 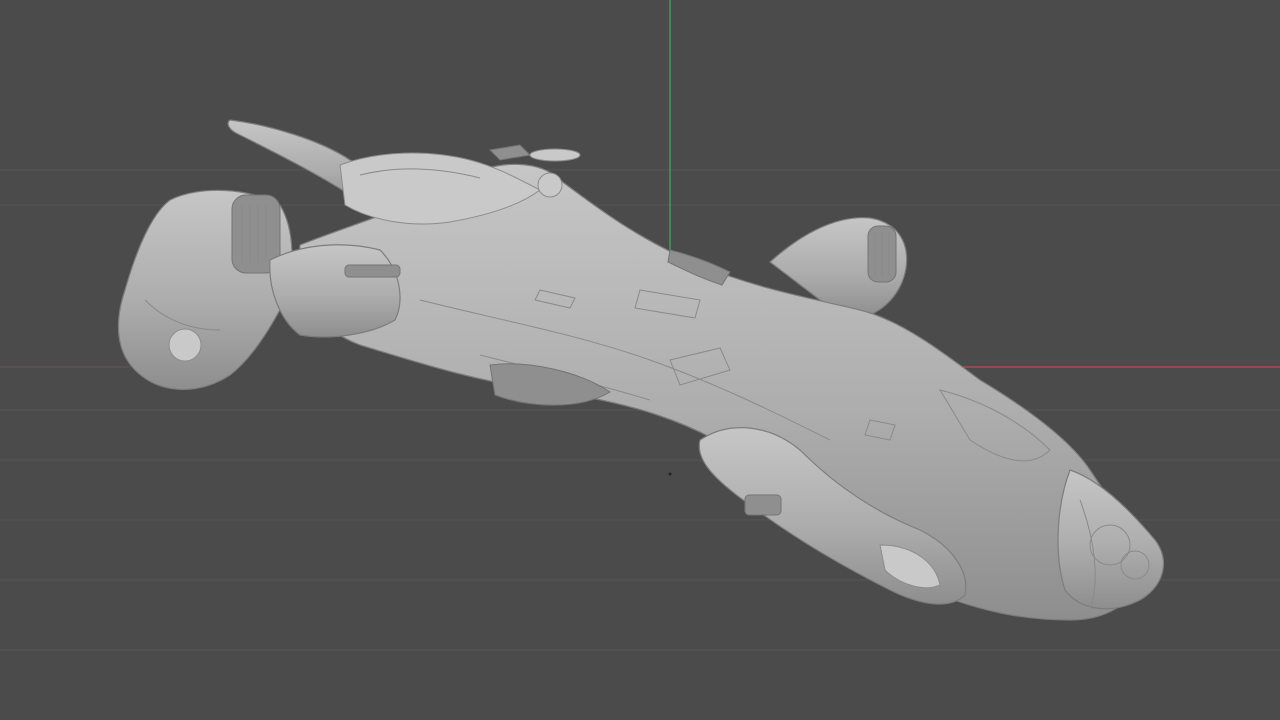 What do you see at coordinates (185, 345) in the screenshot?
I see `front-engine-nozzle` at bounding box center [185, 345].